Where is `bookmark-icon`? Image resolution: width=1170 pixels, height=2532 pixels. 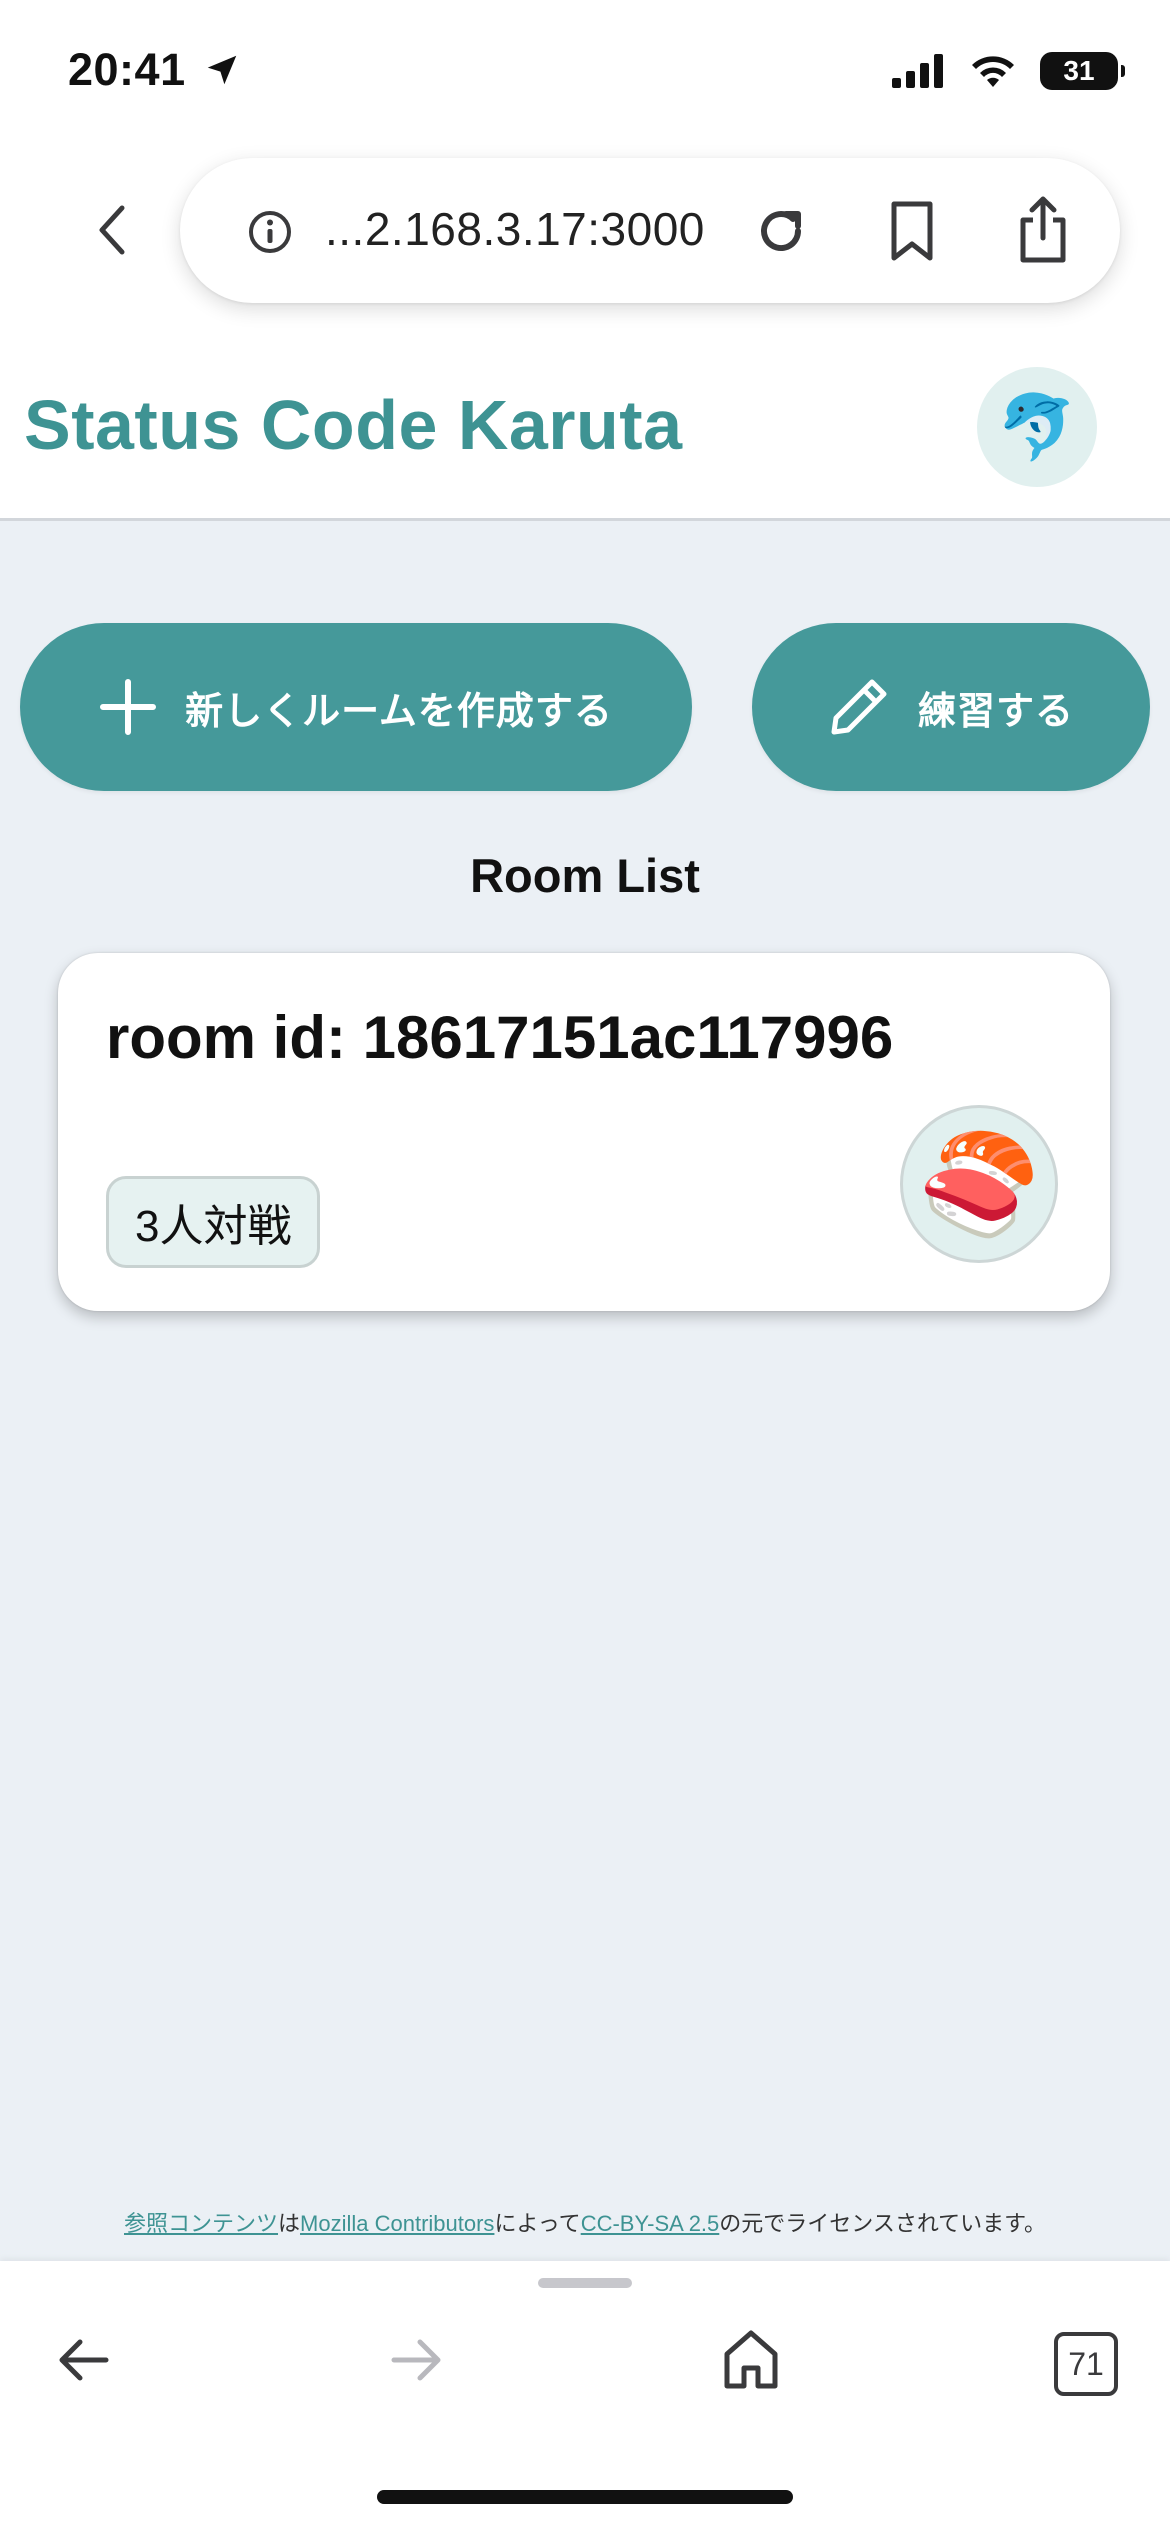 bookmark-icon is located at coordinates (912, 231).